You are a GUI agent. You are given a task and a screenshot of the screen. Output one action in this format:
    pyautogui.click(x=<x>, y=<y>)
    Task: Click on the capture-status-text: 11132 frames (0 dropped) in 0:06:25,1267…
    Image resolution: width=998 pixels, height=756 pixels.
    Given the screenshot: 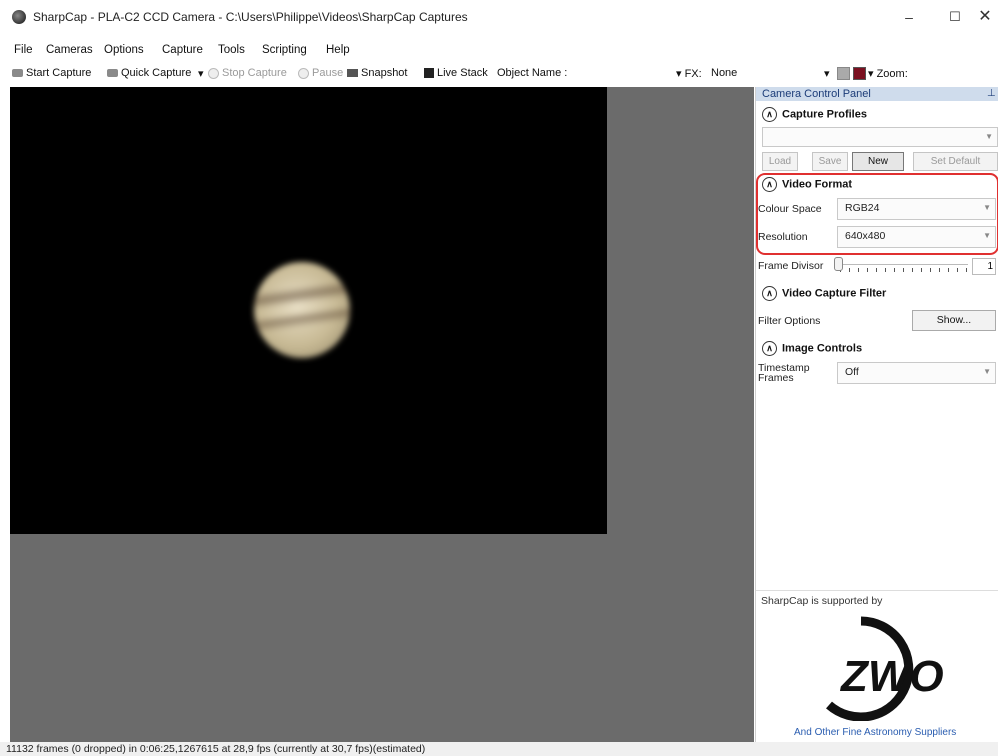 What is the action you would take?
    pyautogui.click(x=216, y=749)
    